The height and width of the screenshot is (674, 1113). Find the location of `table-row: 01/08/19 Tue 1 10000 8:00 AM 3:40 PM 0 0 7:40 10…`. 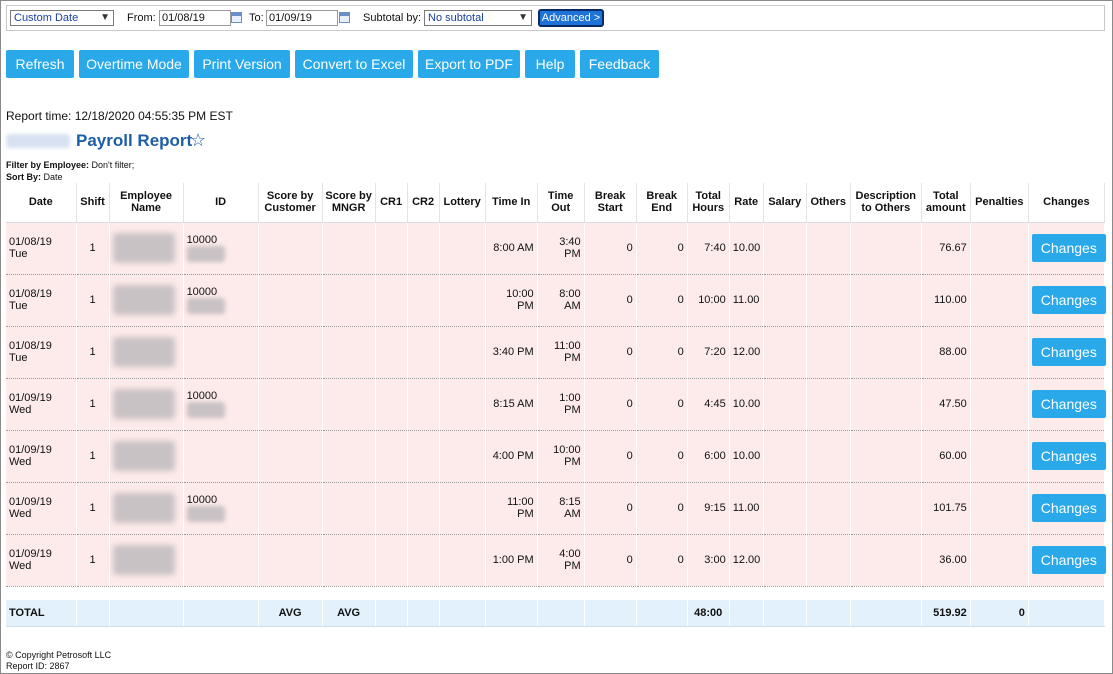

table-row: 01/08/19 Tue 1 10000 8:00 AM 3:40 PM 0 0 7:40 10… is located at coordinates (556, 248).